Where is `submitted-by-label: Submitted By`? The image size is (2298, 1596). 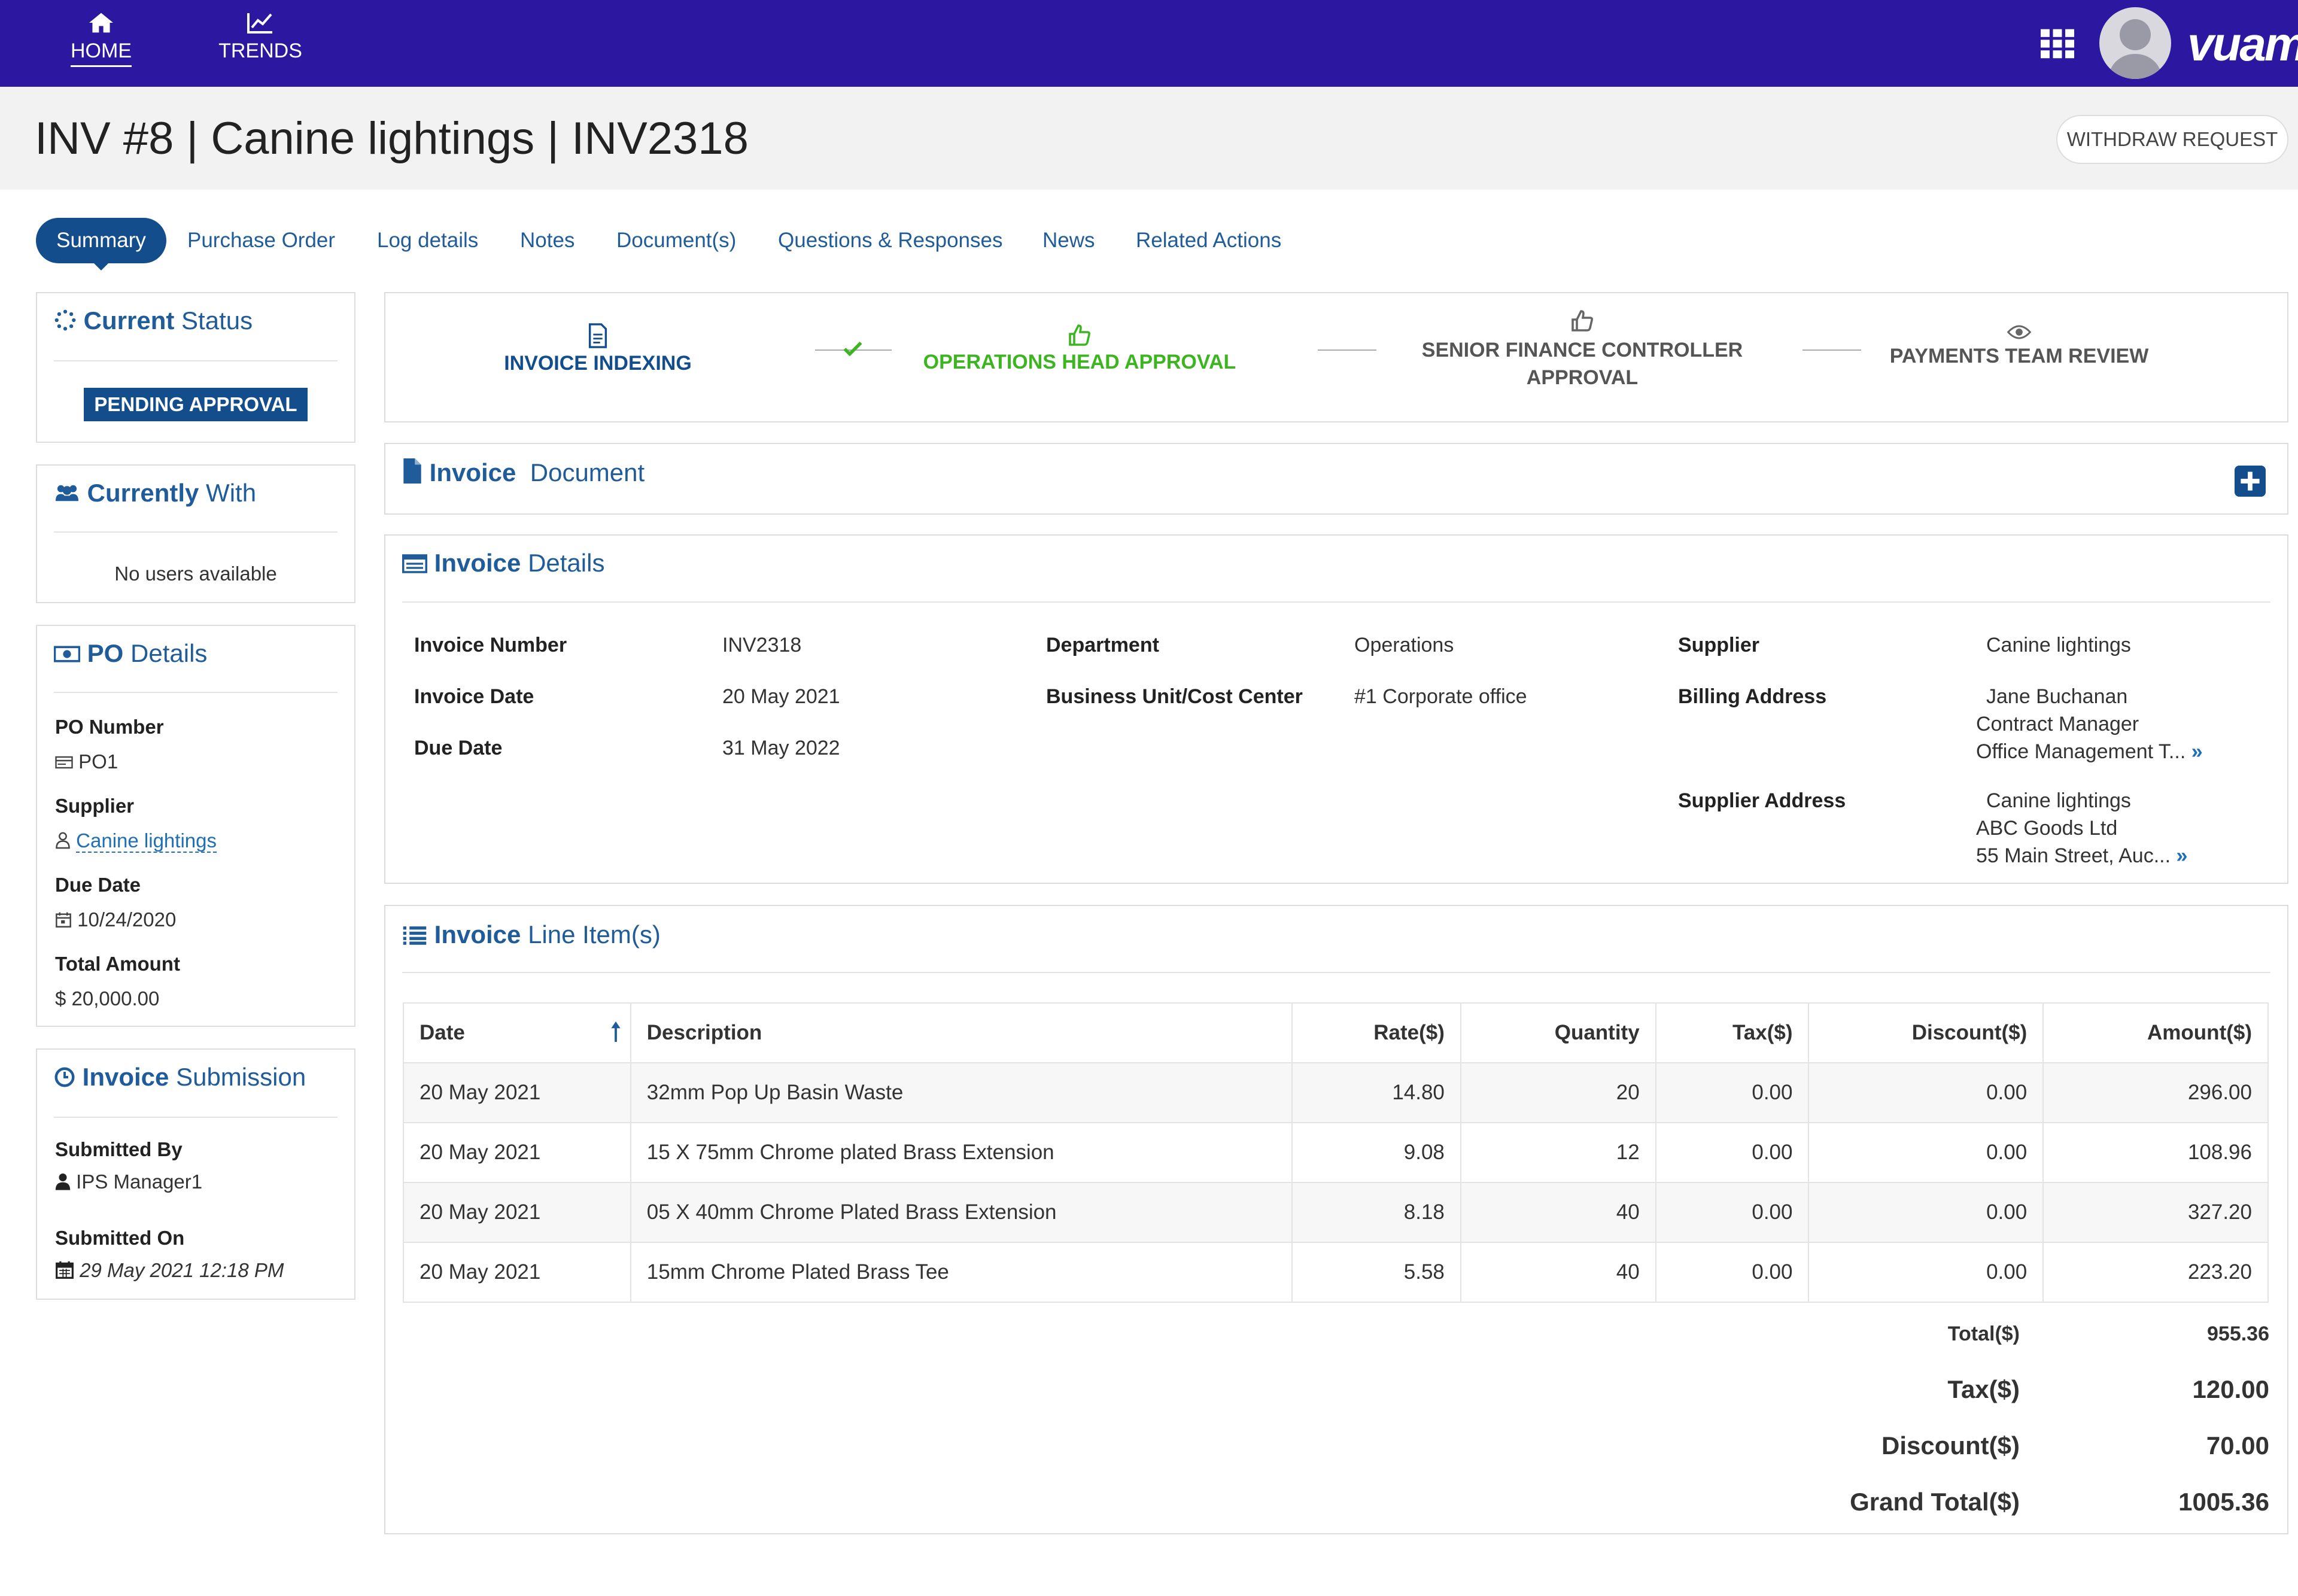
submitted-by-label: Submitted By is located at coordinates (119, 1149).